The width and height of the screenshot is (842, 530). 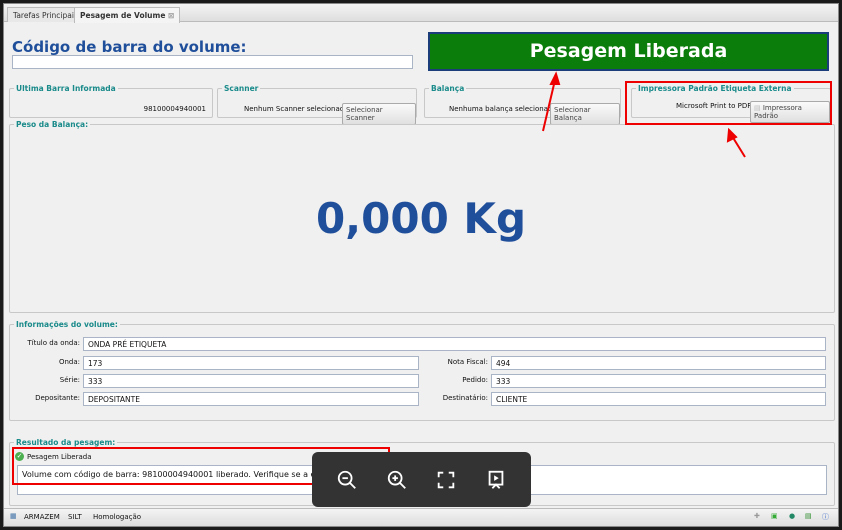 I want to click on status-armazem: ARMAZEM, so click(x=42, y=517).